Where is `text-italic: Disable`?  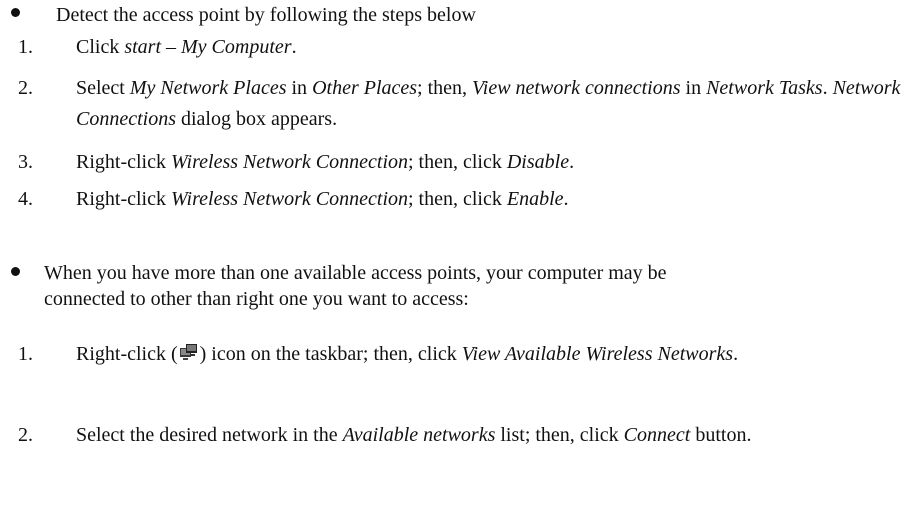 text-italic: Disable is located at coordinates (538, 162).